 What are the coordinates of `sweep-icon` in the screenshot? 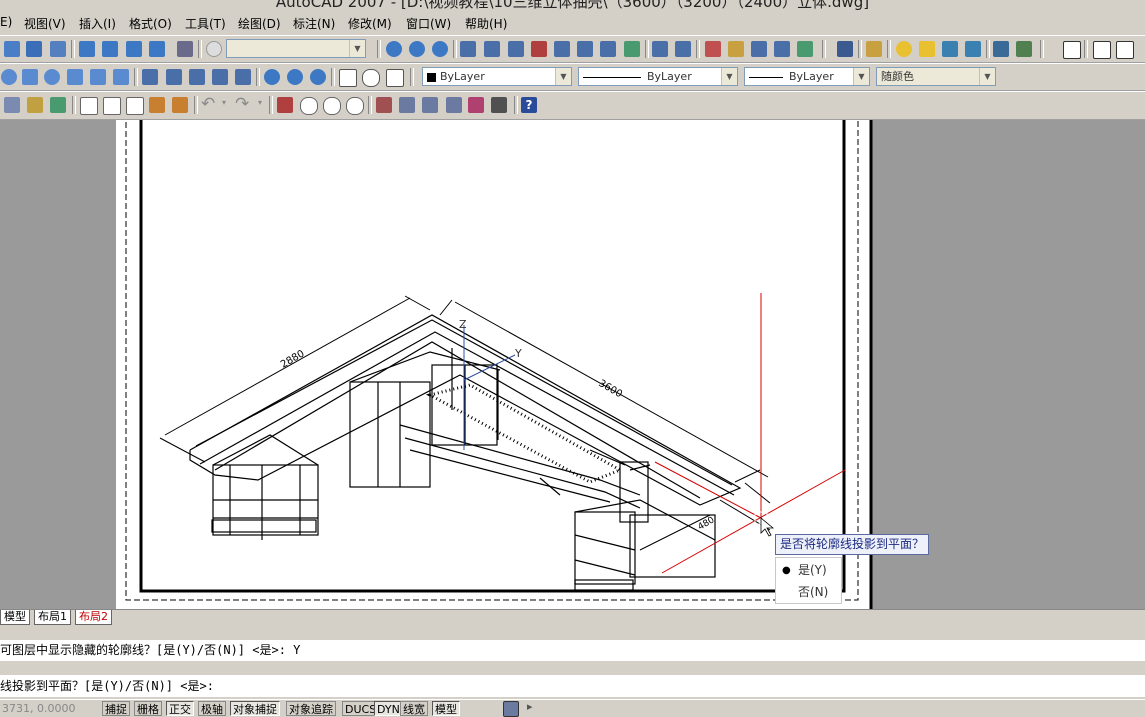 It's located at (197, 77).